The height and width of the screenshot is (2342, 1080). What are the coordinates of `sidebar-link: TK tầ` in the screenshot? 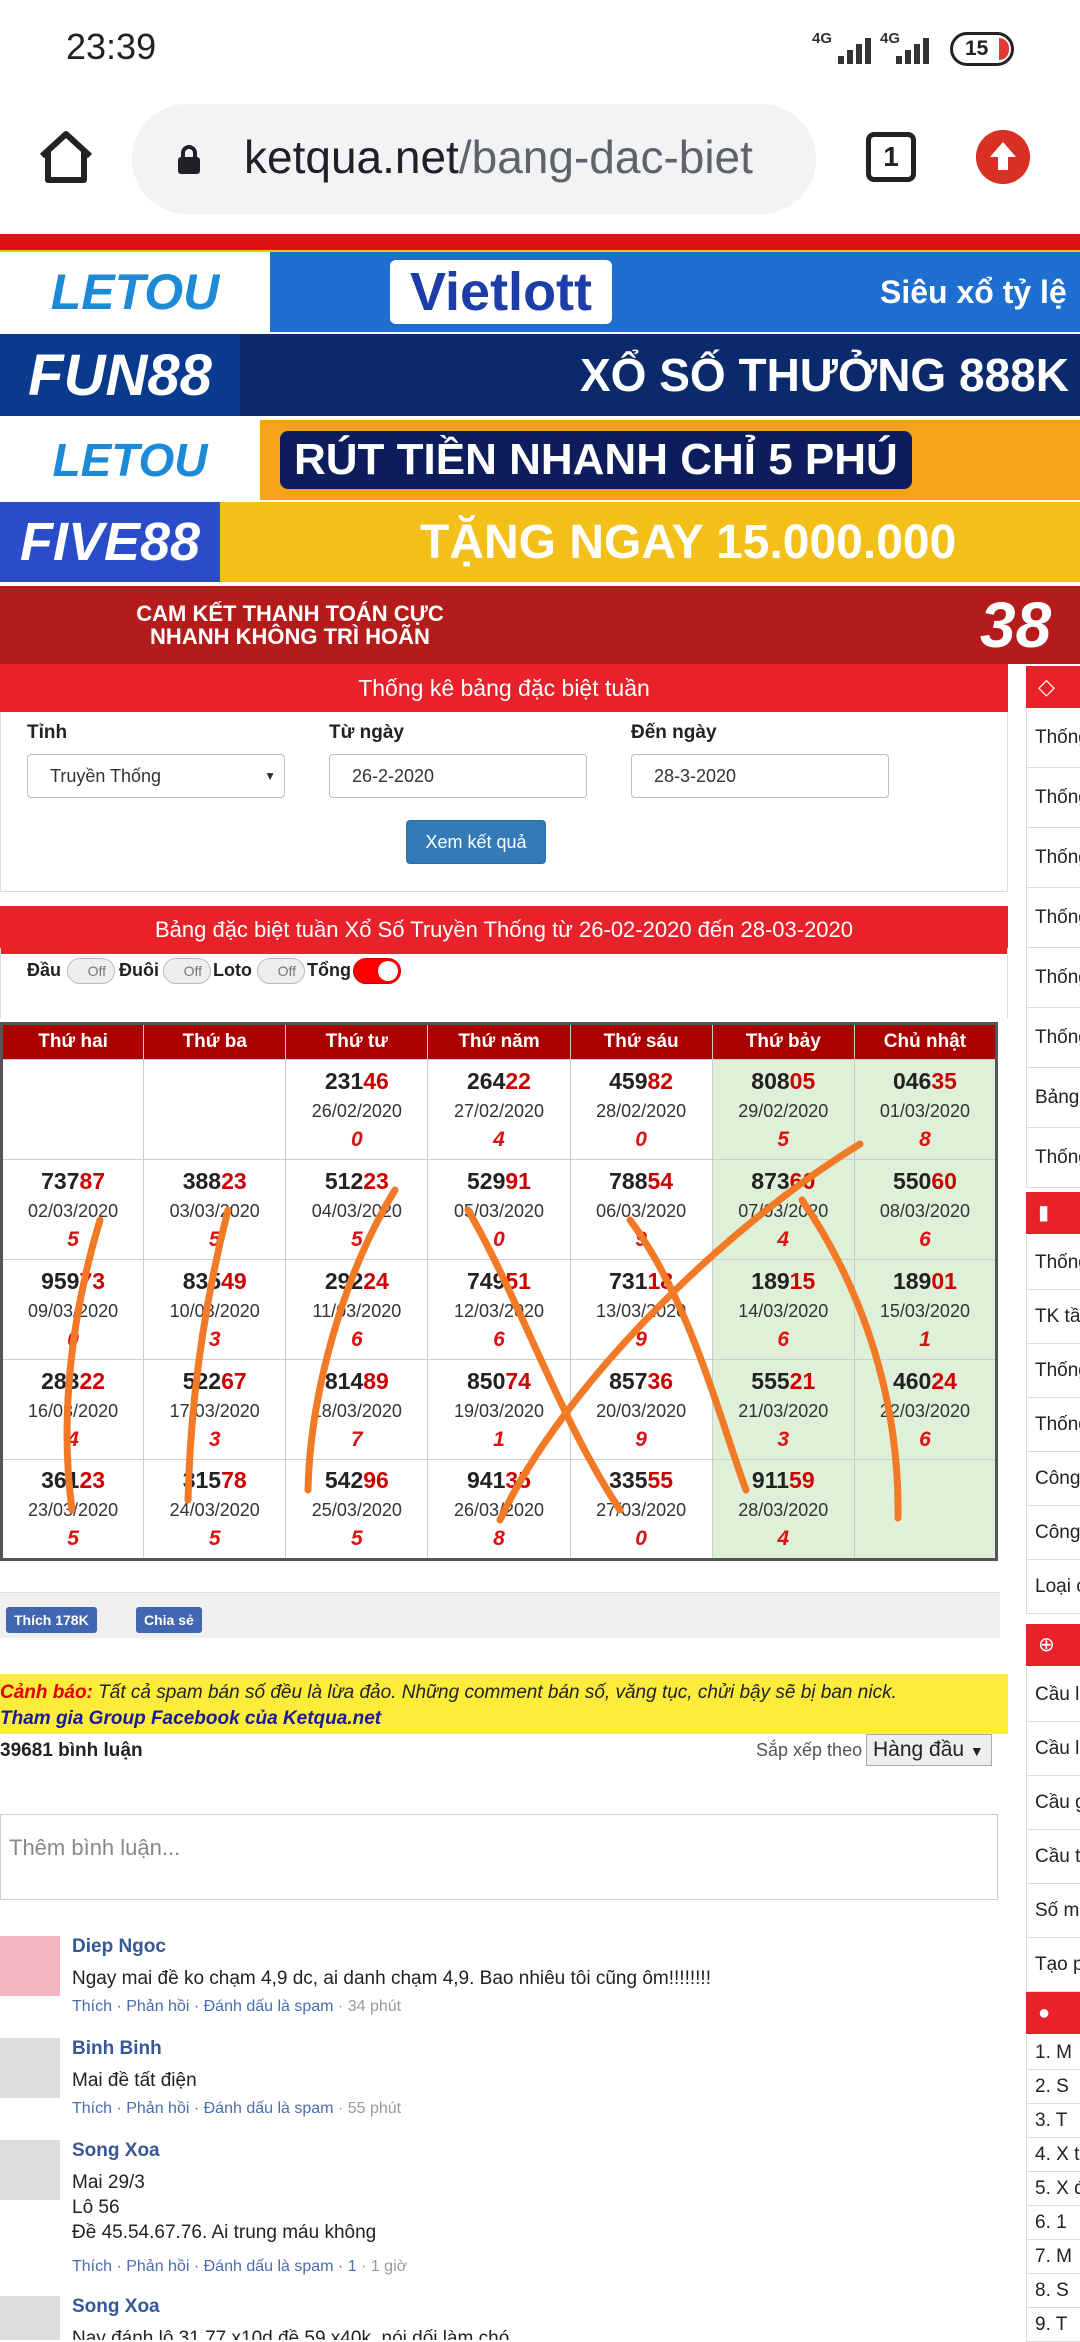 It's located at (1053, 1317).